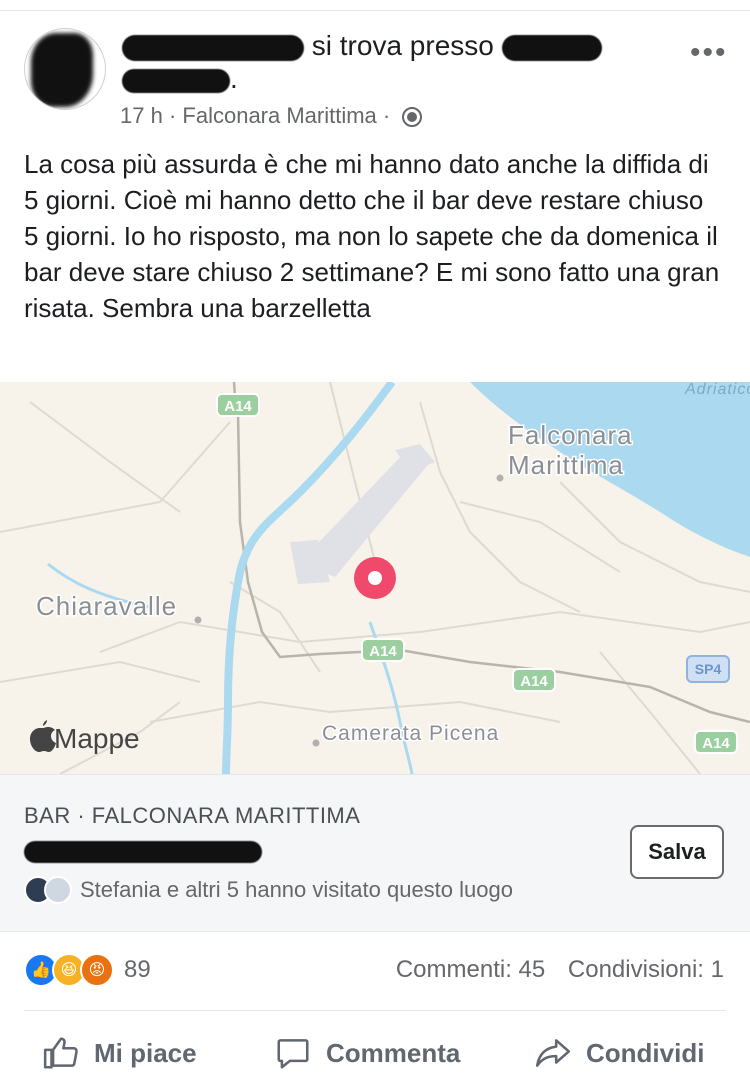 This screenshot has width=750, height=1083. What do you see at coordinates (552, 970) in the screenshot?
I see `post-counts: Commenti: 45 Condivisioni: 1` at bounding box center [552, 970].